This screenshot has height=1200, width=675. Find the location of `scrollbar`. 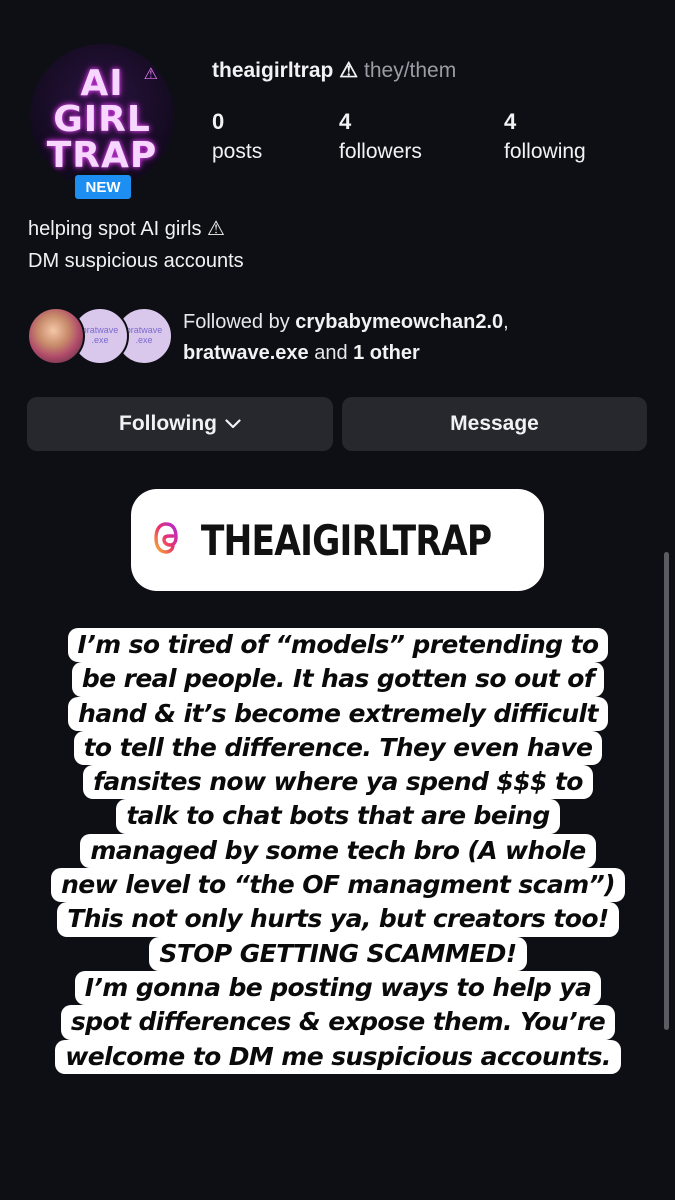

scrollbar is located at coordinates (666, 791).